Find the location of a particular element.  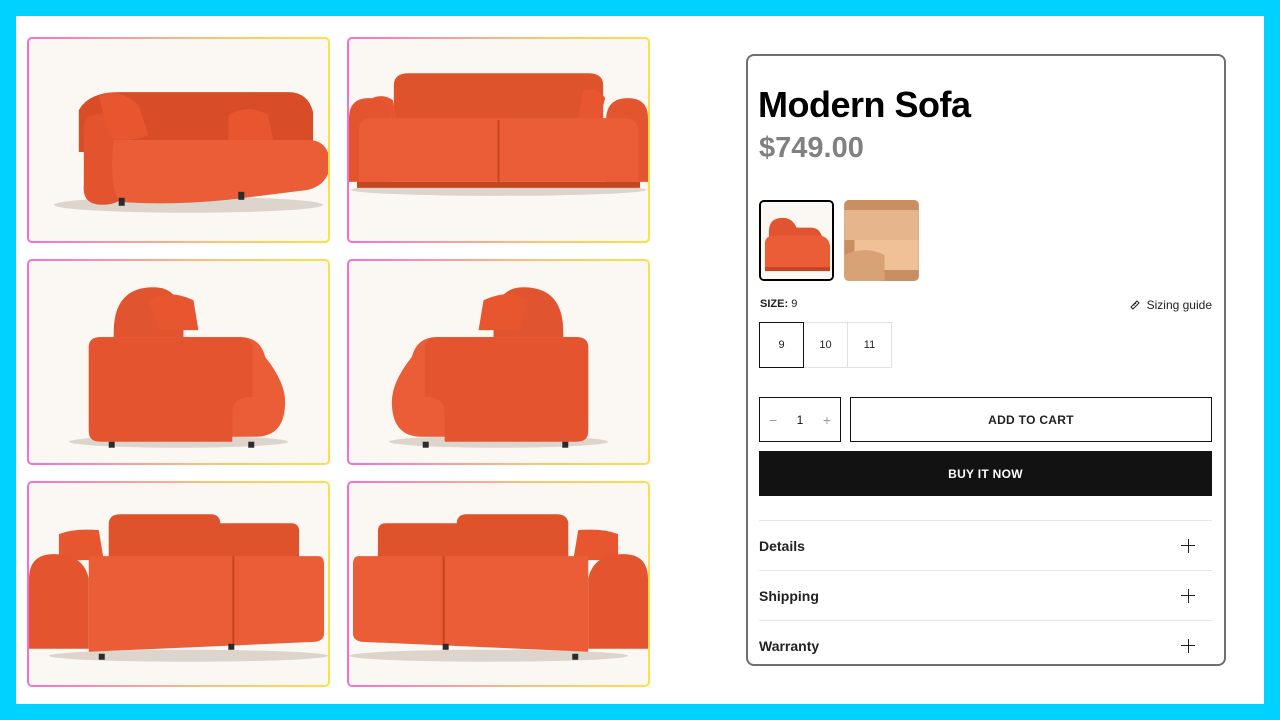

sizing-guide-link: Sizing guide is located at coordinates (1170, 305).